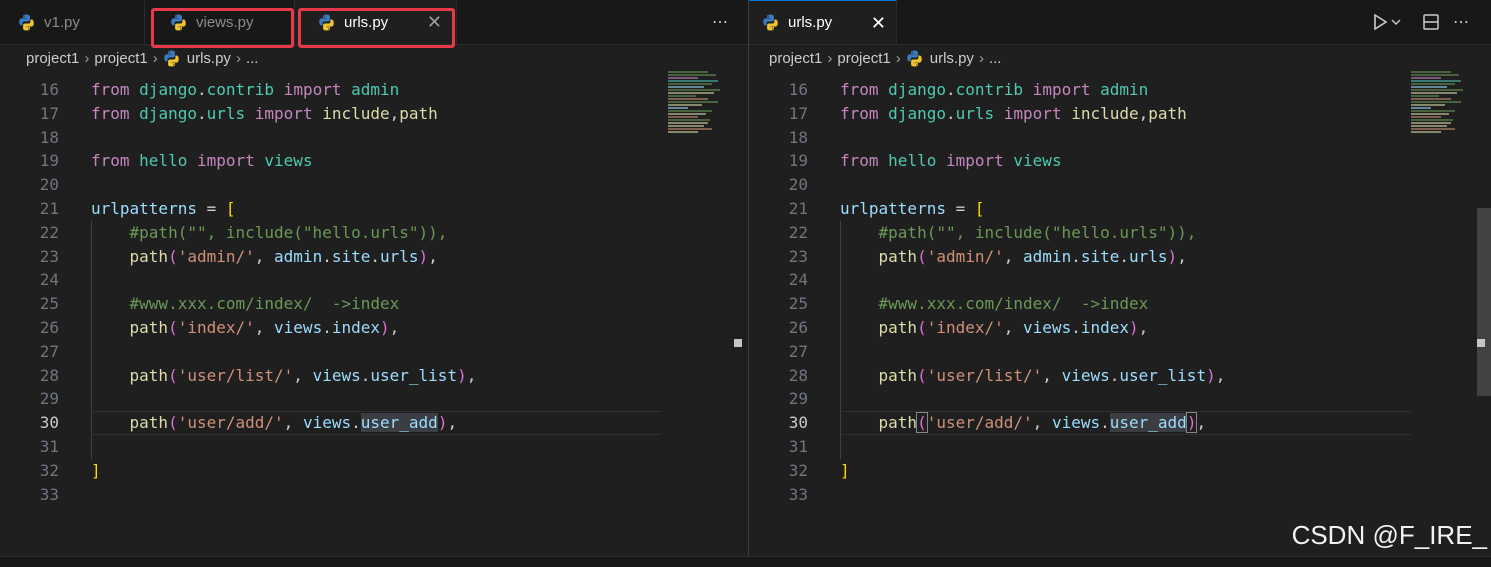 The height and width of the screenshot is (567, 1491). Describe the element at coordinates (798, 185) in the screenshot. I see `line-number: 20` at that location.